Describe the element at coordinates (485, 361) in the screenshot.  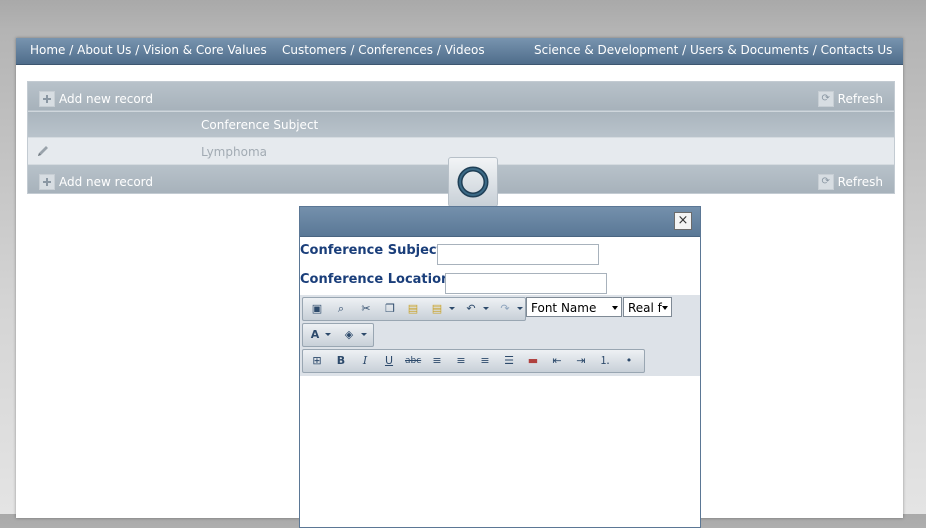
I see `align-right-icon: ≡` at that location.